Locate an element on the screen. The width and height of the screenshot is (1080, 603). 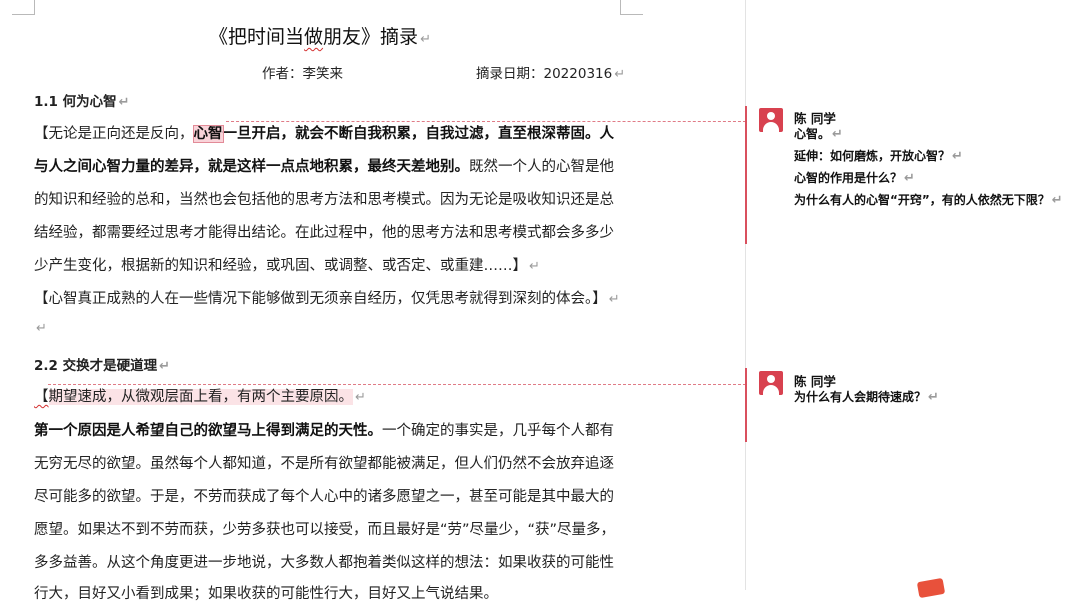
paragraph-line: 第一个原因是人希望自己的欲望马上得到满足的天性。一个确定的事实是，几乎每个人都有 is located at coordinates (324, 429).